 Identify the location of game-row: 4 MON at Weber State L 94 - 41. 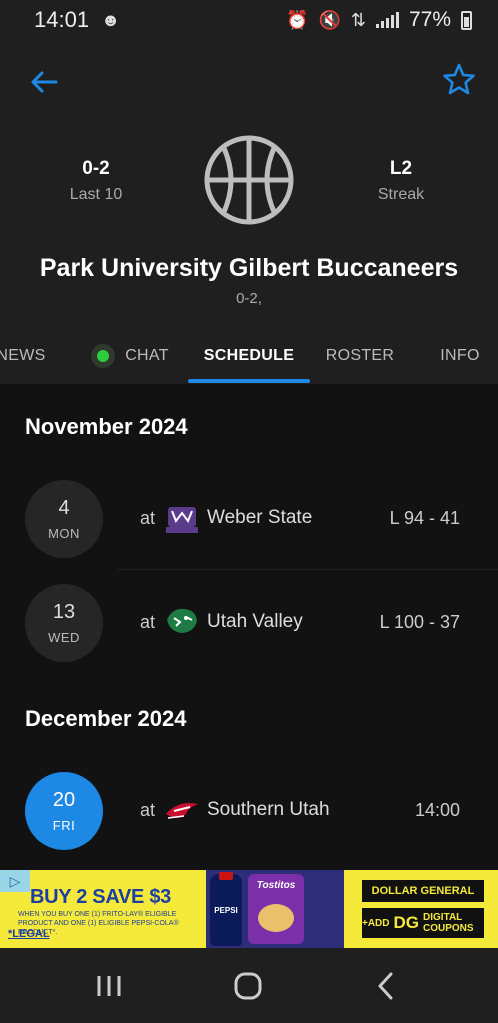
(249, 518).